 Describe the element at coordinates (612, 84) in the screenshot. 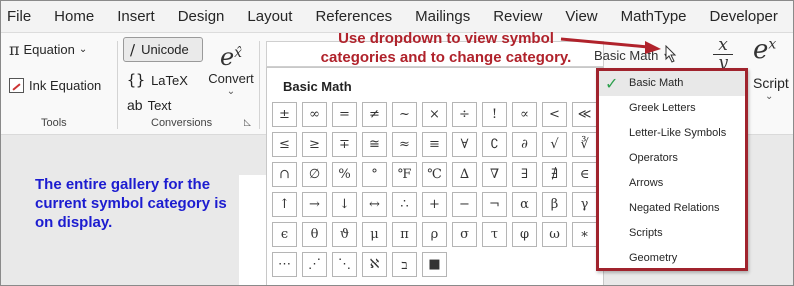

I see `checkmark-icon: ✓` at that location.